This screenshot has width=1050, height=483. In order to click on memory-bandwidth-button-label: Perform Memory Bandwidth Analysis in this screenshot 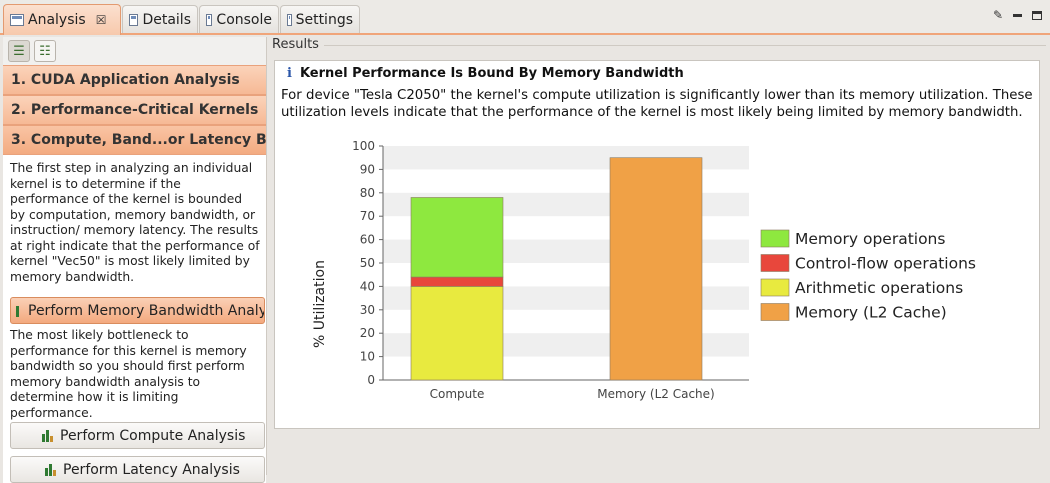, I will do `click(146, 310)`.